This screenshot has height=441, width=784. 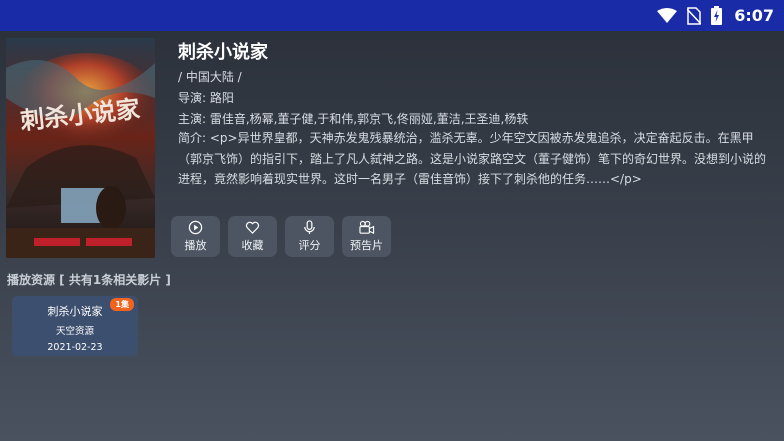 I want to click on movie-poster: 刺杀小说家, so click(x=80, y=148).